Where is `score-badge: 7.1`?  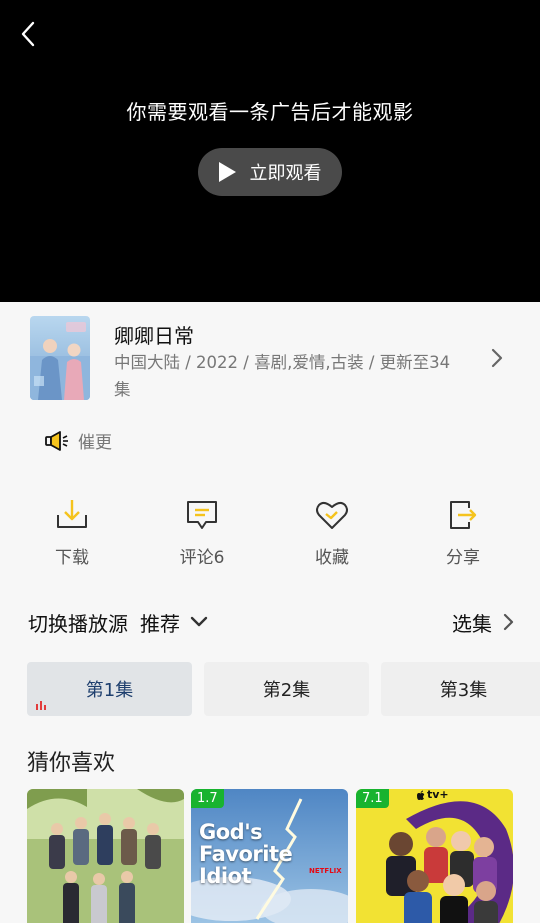
score-badge: 7.1 is located at coordinates (372, 798).